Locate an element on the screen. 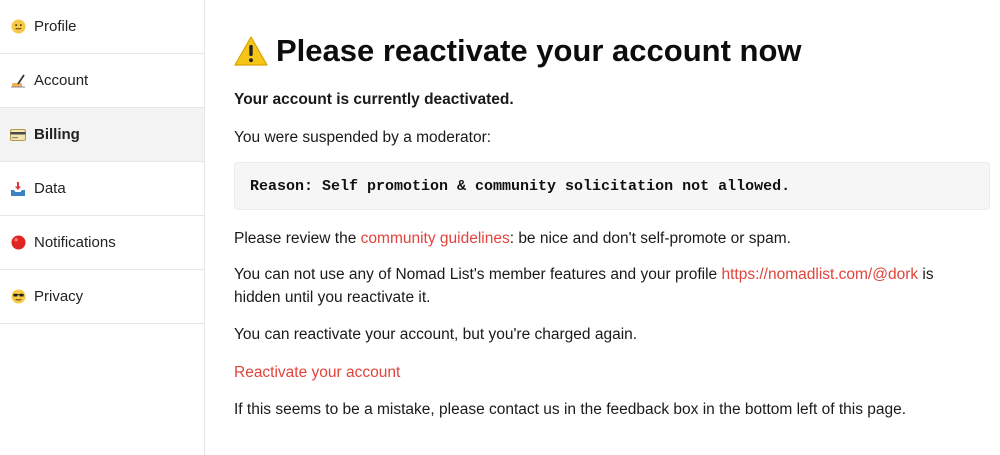 Image resolution: width=1000 pixels, height=455 pixels. sidebar-item-label: Data is located at coordinates (50, 188).